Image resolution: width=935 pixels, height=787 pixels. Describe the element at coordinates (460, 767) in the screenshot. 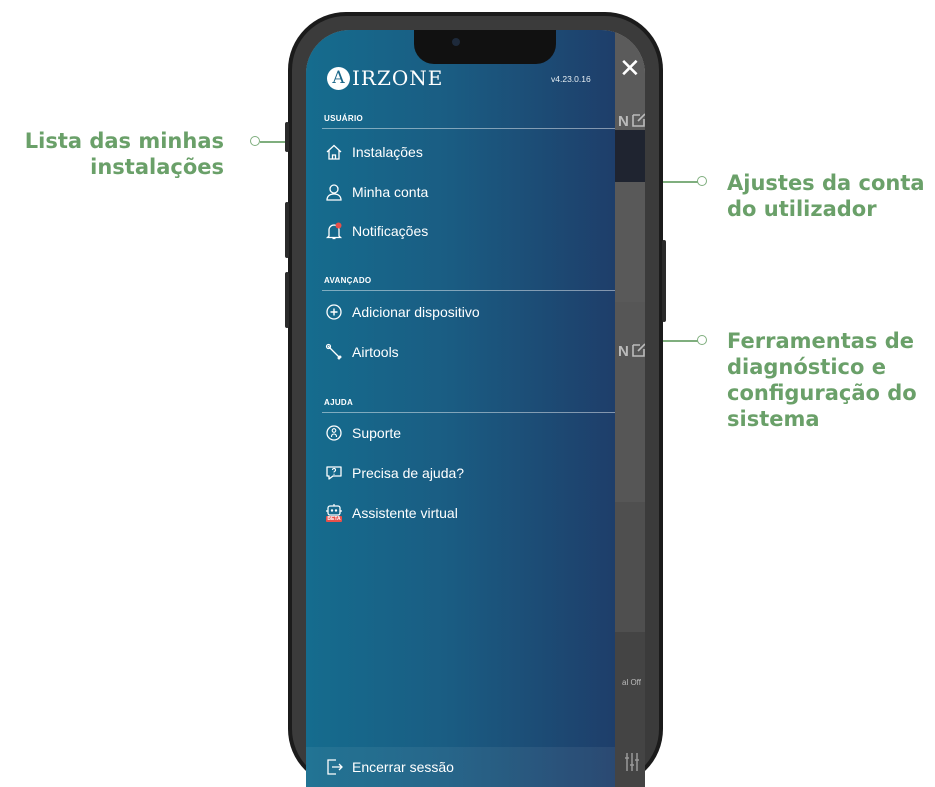

I see `drawer-footer: Encerrar sessão` at that location.